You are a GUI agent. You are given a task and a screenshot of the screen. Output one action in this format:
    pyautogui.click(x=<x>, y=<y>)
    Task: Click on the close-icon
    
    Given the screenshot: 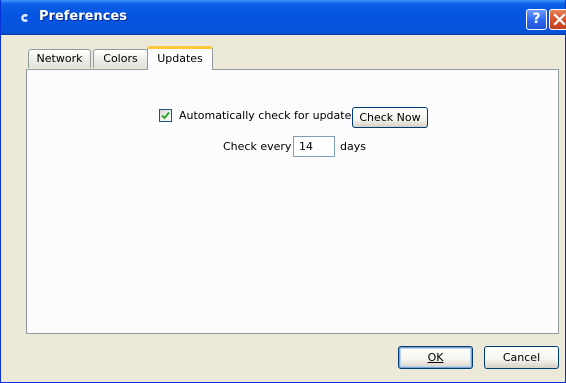 What is the action you would take?
    pyautogui.click(x=559, y=19)
    